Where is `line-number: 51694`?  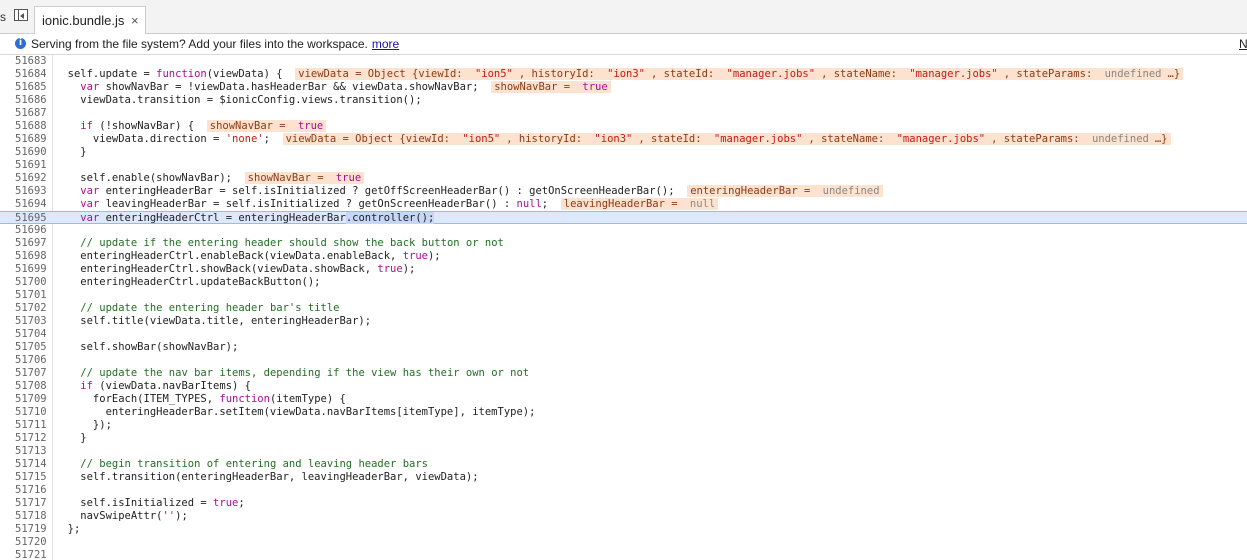 line-number: 51694 is located at coordinates (31, 204).